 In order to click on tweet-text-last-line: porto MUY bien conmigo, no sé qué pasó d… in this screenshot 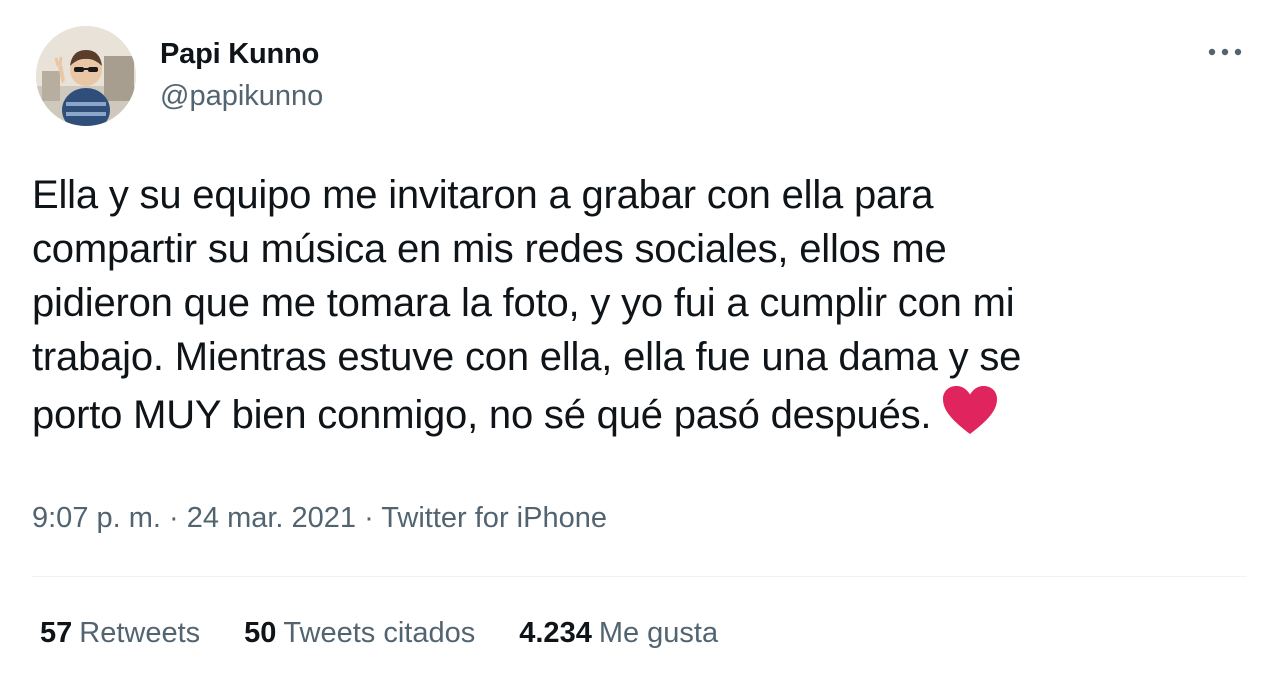, I will do `click(639, 413)`.